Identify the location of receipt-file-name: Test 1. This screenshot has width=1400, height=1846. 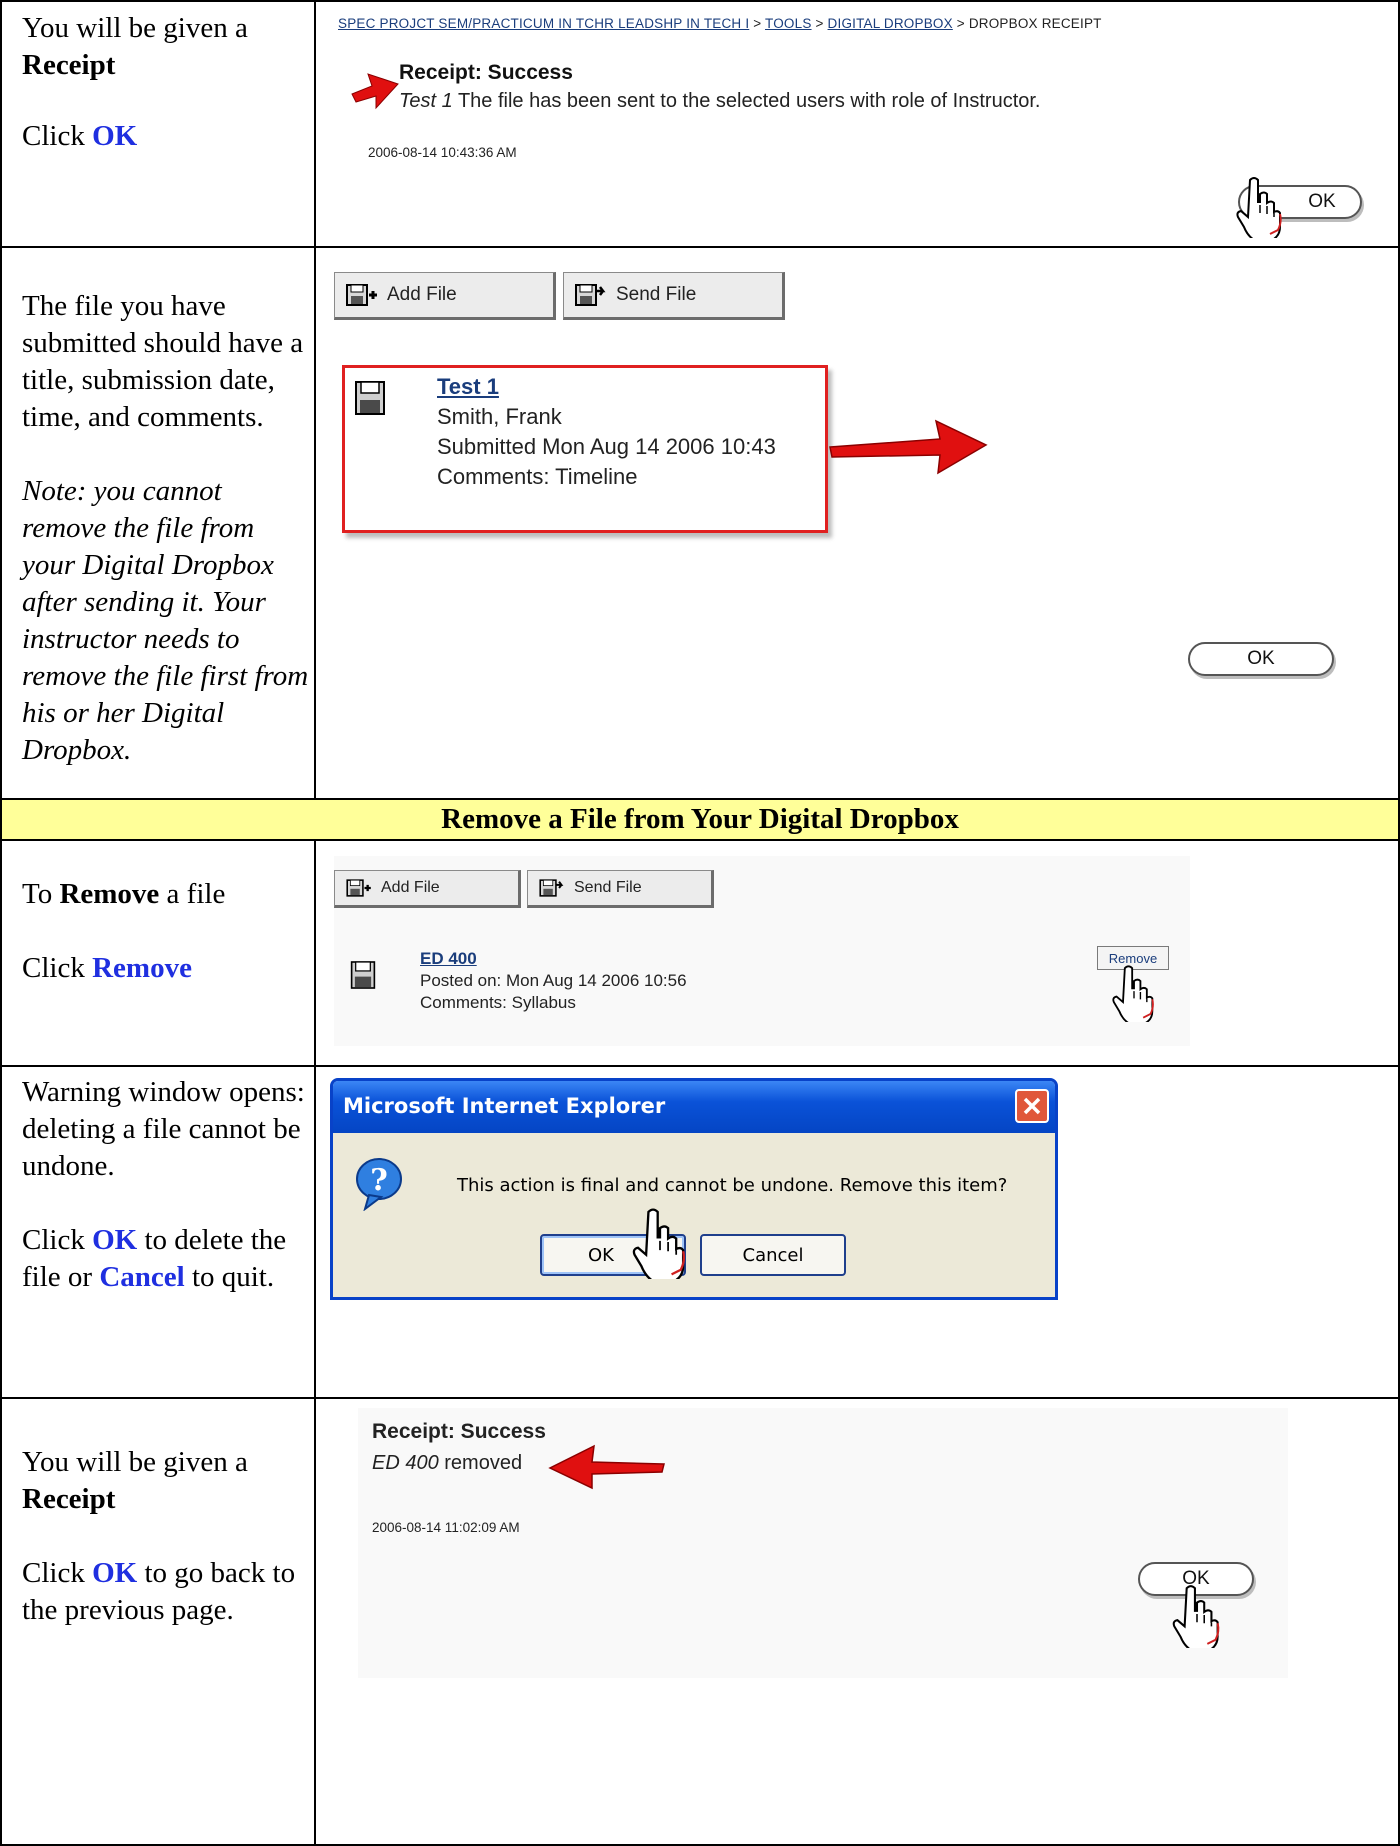
(426, 101).